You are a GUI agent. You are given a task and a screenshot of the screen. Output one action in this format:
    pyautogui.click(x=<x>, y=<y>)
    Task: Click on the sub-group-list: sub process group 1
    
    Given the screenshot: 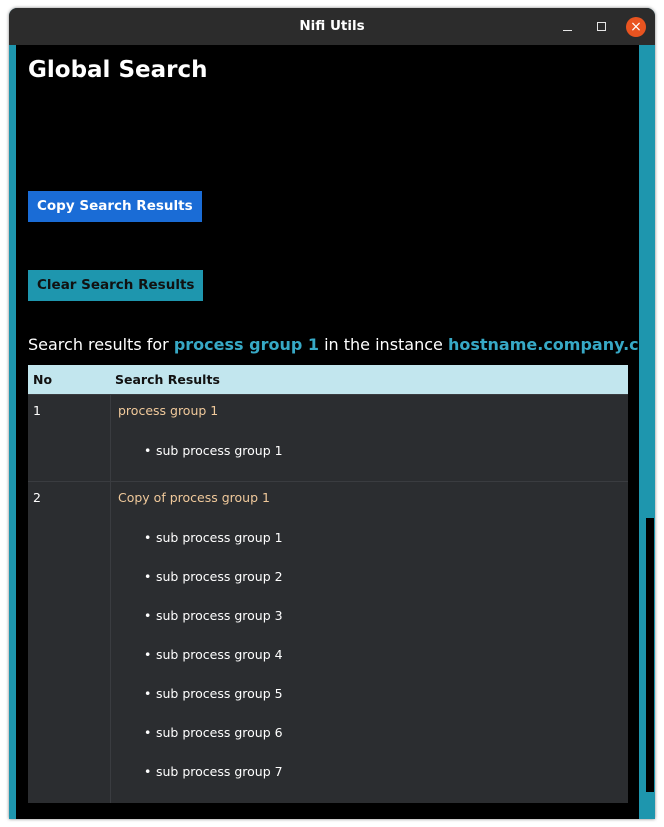 What is the action you would take?
    pyautogui.click(x=200, y=461)
    